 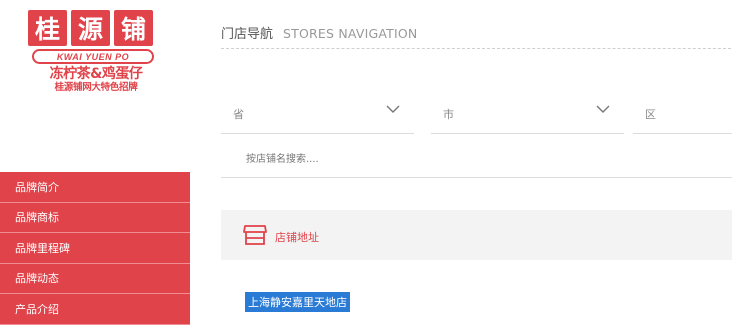 I want to click on logo-characters: 桂 源 铺, so click(x=96, y=28).